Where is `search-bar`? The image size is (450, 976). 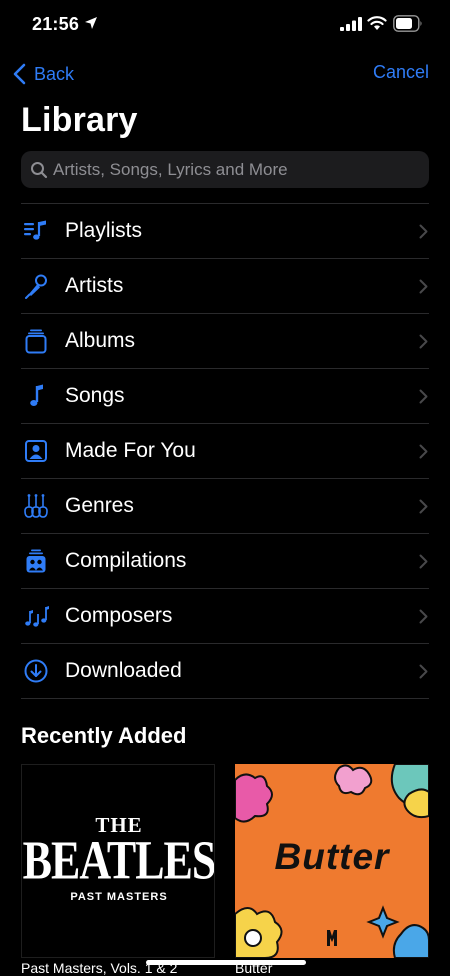
search-bar is located at coordinates (225, 169).